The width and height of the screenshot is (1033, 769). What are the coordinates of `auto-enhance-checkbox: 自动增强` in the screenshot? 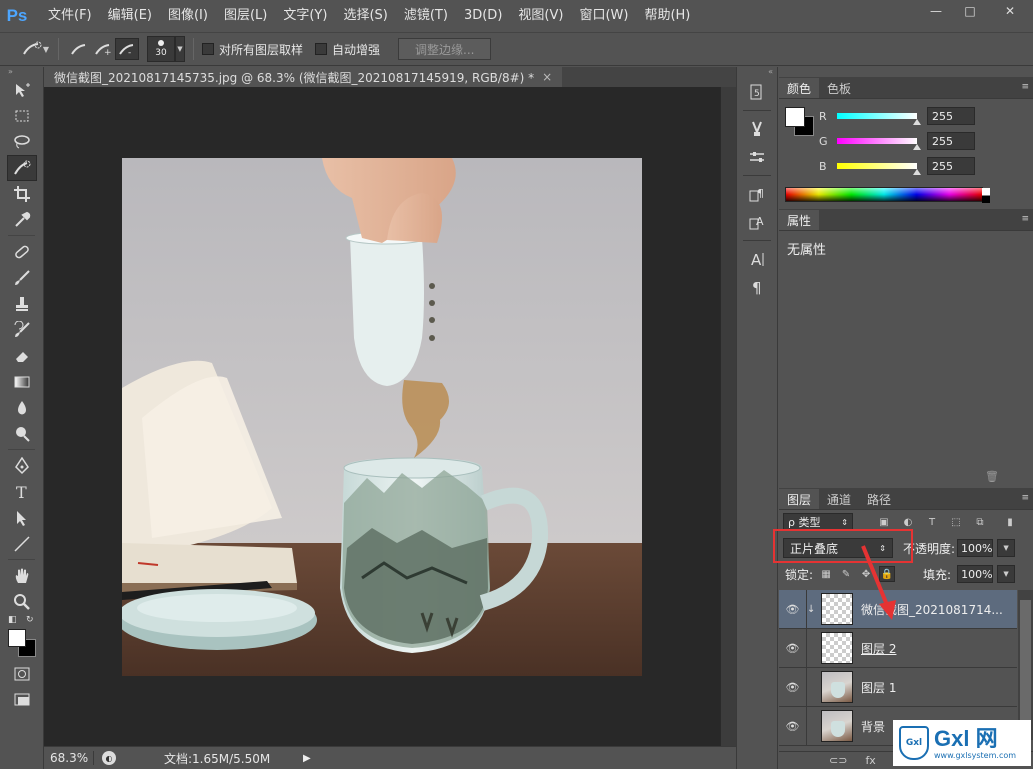 It's located at (347, 49).